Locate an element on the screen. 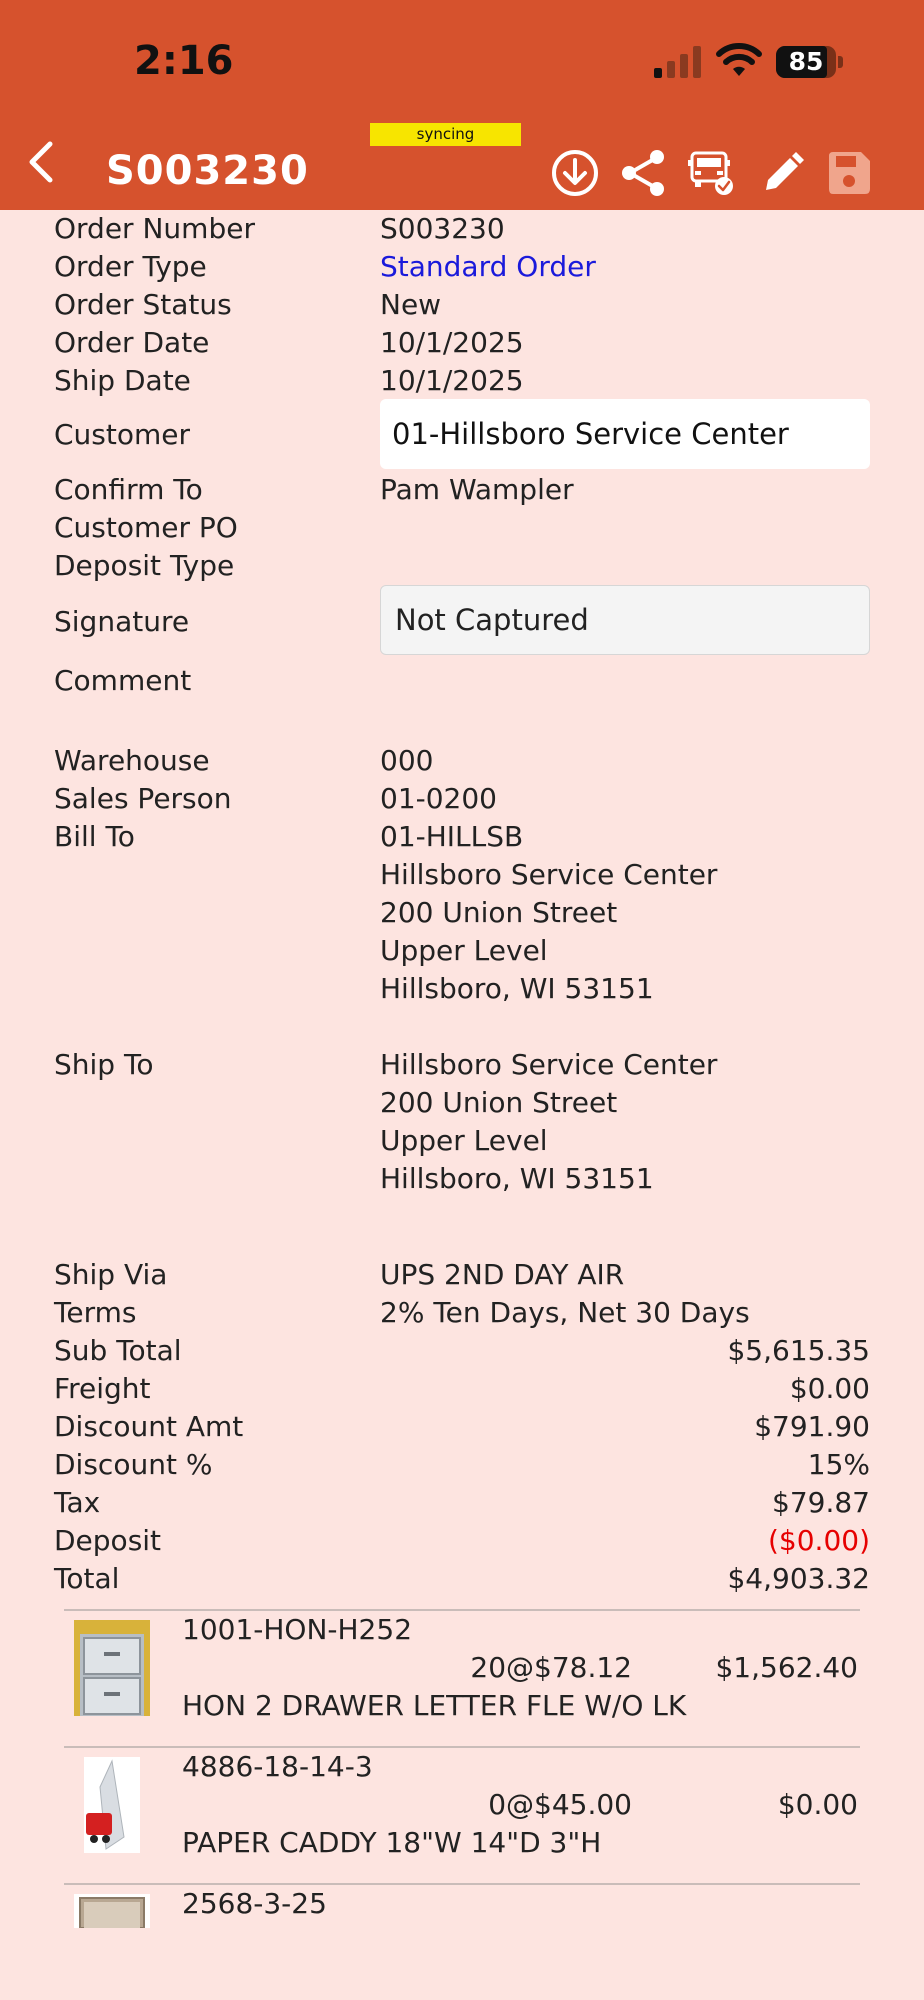  ship-to-line: Hillsboro Service Center is located at coordinates (549, 1064).